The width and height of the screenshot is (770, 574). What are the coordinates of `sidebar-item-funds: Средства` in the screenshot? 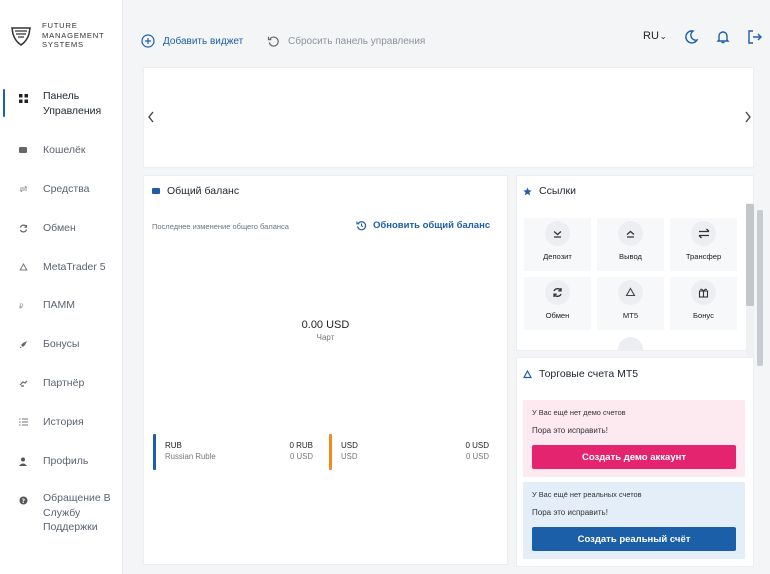 It's located at (61, 189).